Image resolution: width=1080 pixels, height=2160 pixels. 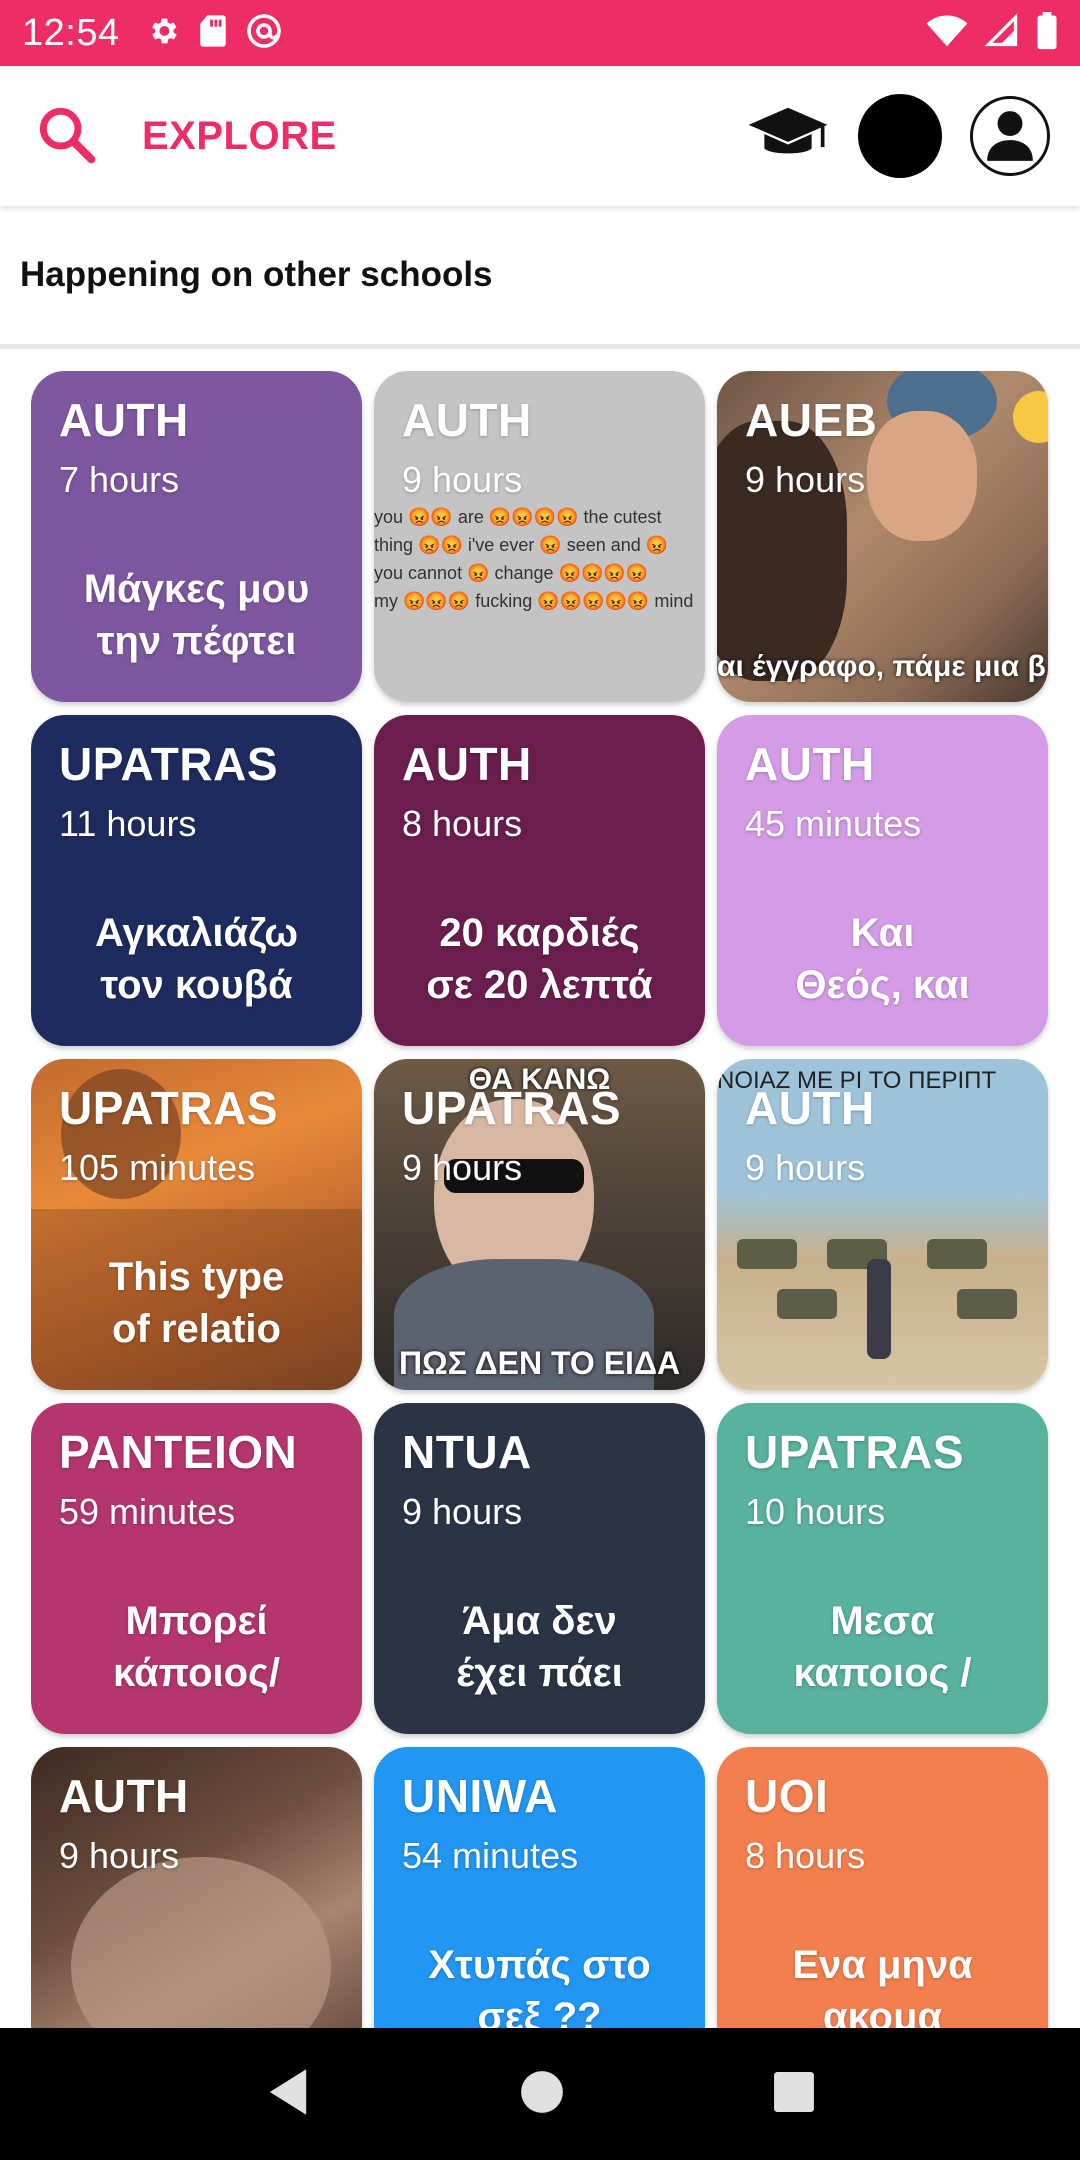 I want to click on card-snippet: This type of relatio, so click(x=196, y=1303).